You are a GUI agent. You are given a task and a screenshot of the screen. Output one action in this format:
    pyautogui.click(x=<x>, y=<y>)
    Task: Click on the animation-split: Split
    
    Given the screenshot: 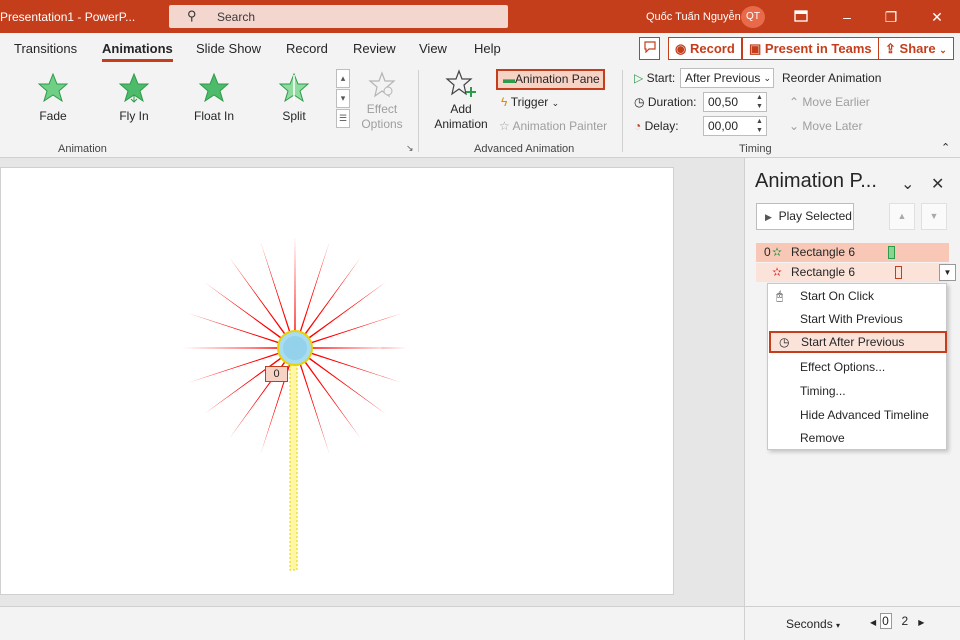 What is the action you would take?
    pyautogui.click(x=294, y=98)
    